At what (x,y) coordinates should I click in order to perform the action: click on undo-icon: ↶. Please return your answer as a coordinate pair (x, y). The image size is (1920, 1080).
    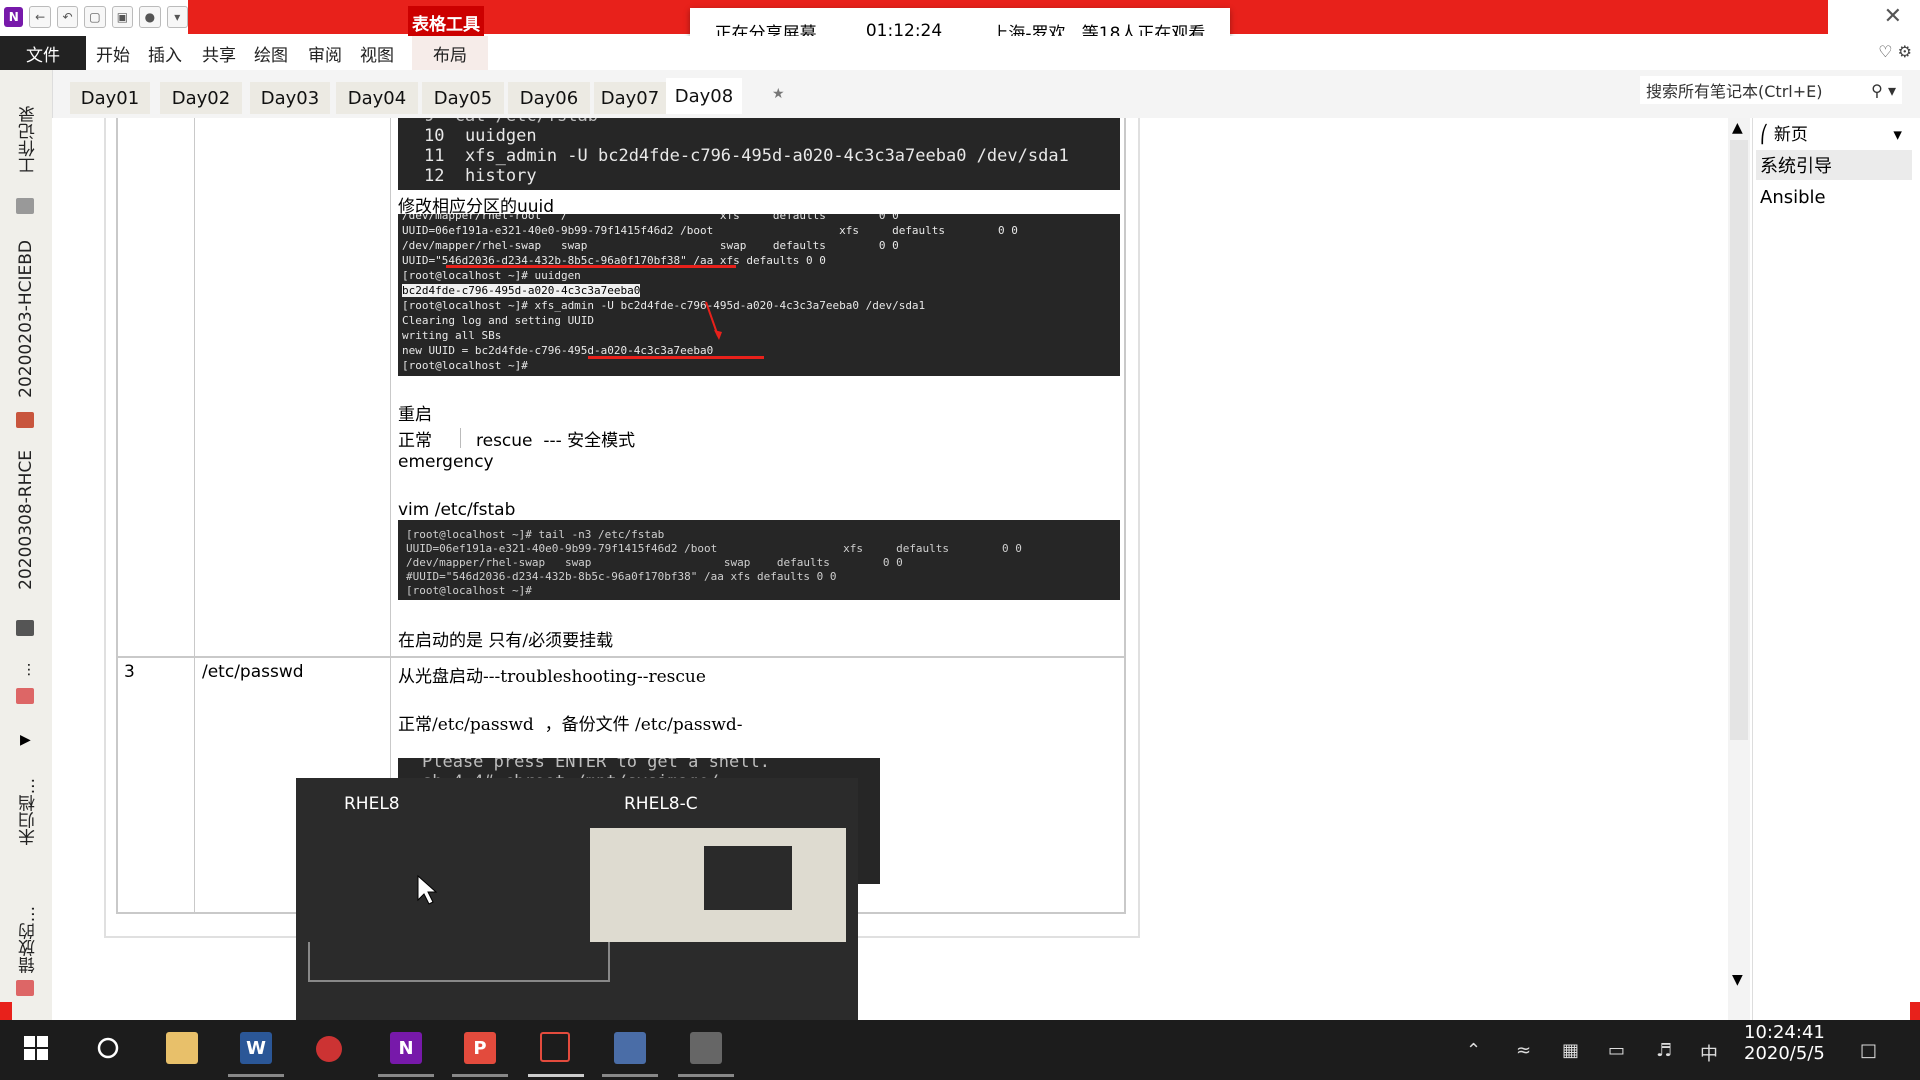
    Looking at the image, I should click on (67, 17).